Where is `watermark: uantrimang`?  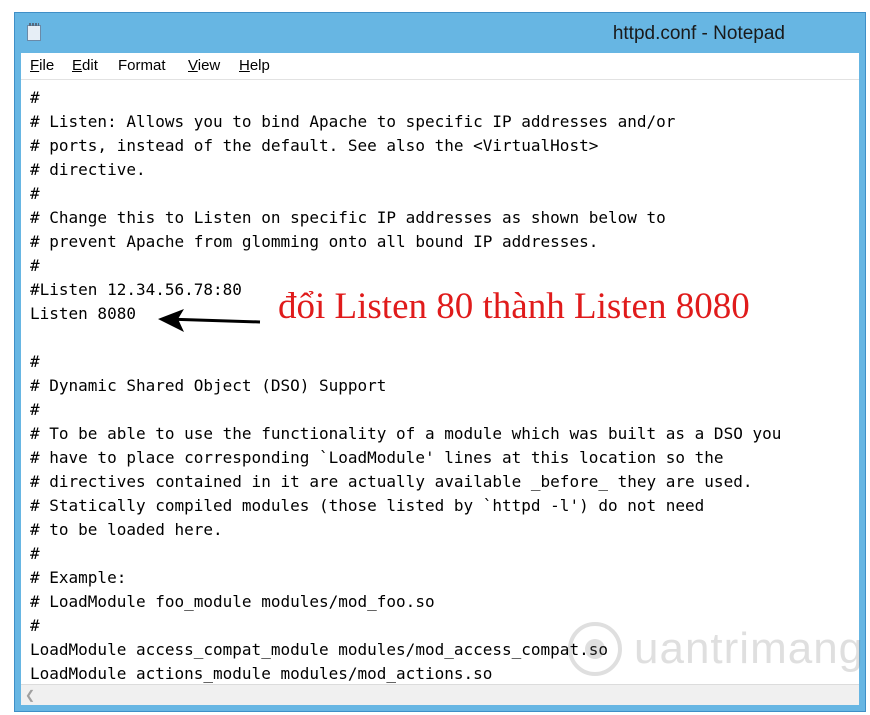
watermark: uantrimang is located at coordinates (716, 649).